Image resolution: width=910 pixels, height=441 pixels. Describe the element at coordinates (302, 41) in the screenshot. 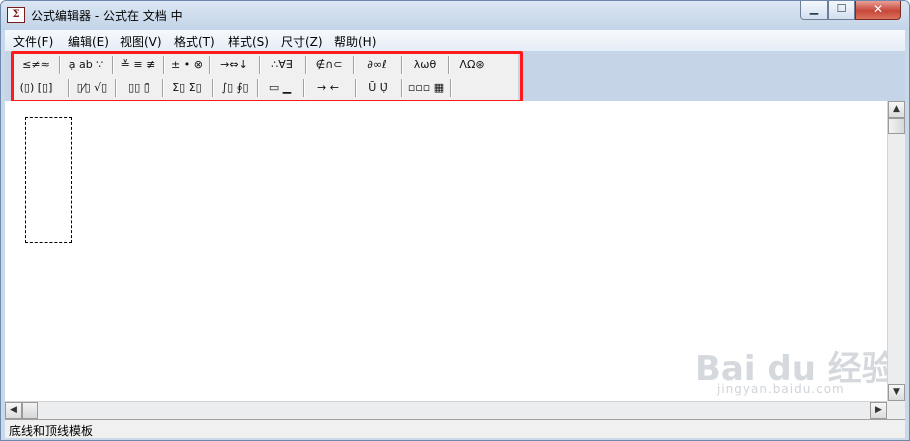

I see `menu-size: 尺寸(Z)` at that location.